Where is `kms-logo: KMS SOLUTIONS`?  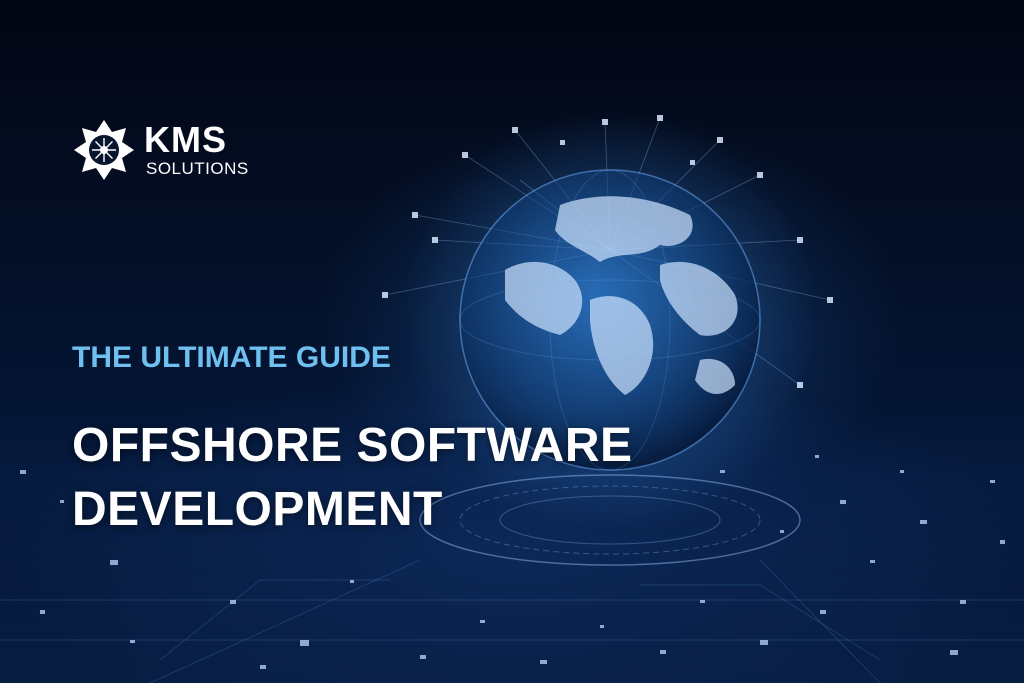
kms-logo: KMS SOLUTIONS is located at coordinates (167, 152).